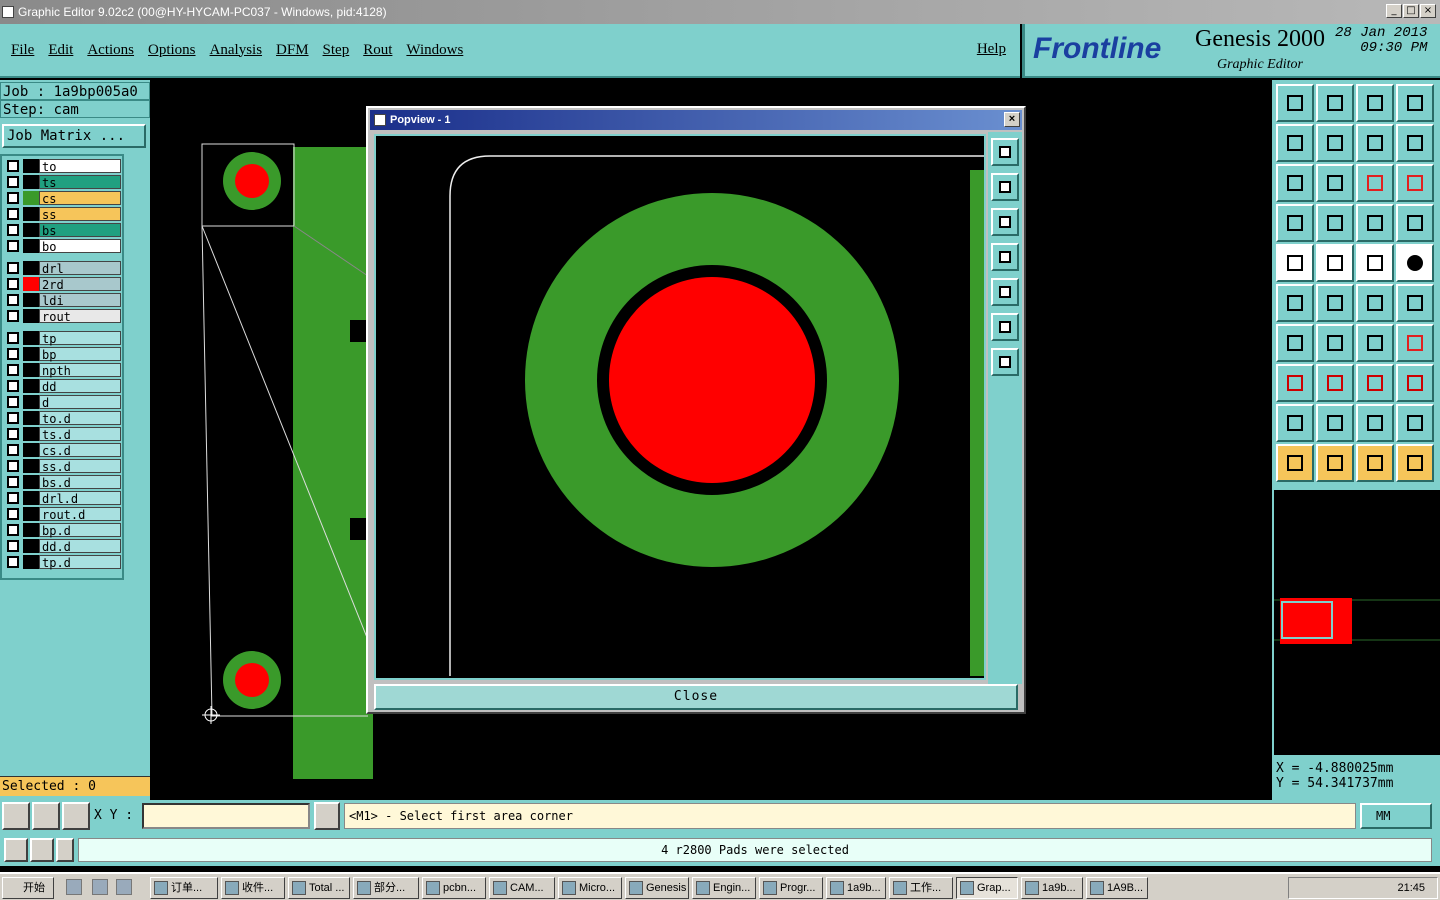  What do you see at coordinates (80, 466) in the screenshot?
I see `layer-name: ss.d` at bounding box center [80, 466].